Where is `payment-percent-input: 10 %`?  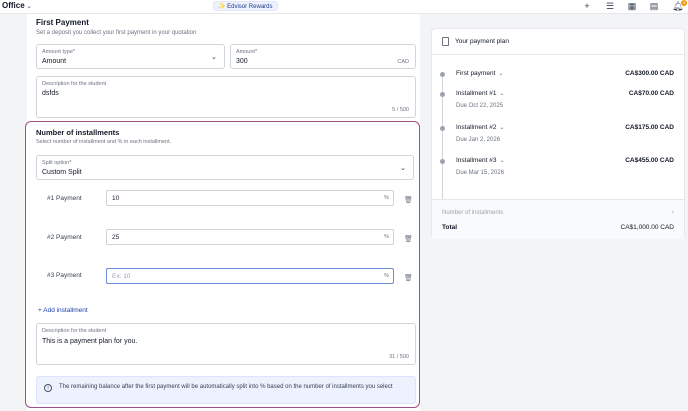 payment-percent-input: 10 % is located at coordinates (250, 198).